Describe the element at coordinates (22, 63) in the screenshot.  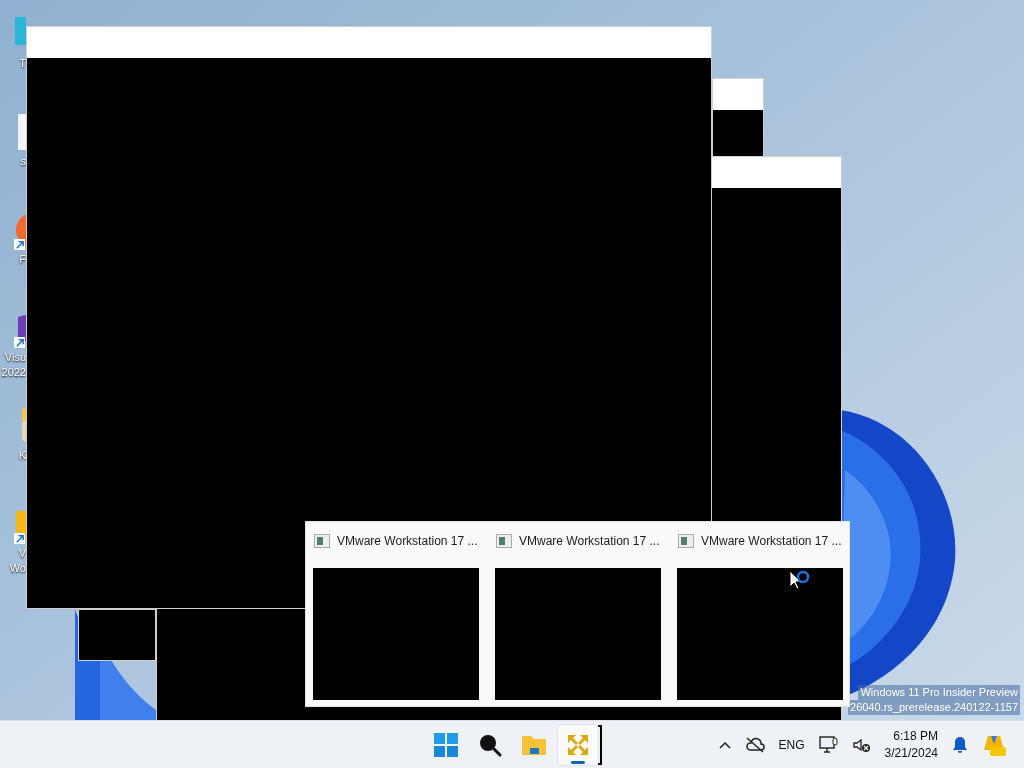
I see `icon-label: T` at that location.